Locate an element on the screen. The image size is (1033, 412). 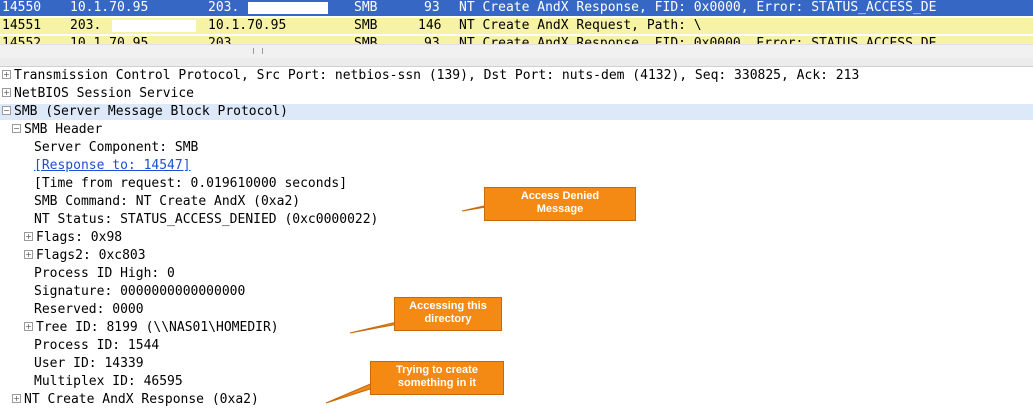
callout-text: Message is located at coordinates (560, 209).